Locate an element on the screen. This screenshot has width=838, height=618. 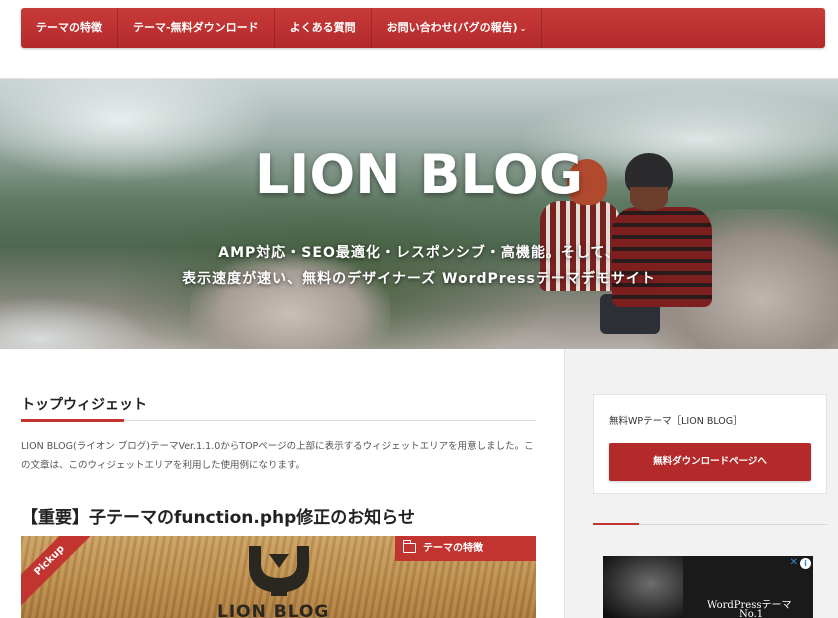
post-thumbnail: Pickup LION BLOG テーマの特徴 is located at coordinates (278, 577).